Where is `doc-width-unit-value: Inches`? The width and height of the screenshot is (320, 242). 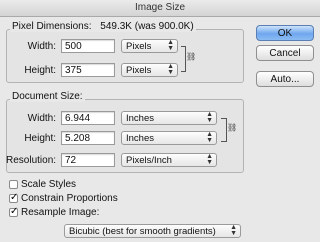 doc-width-unit-value: Inches is located at coordinates (140, 118).